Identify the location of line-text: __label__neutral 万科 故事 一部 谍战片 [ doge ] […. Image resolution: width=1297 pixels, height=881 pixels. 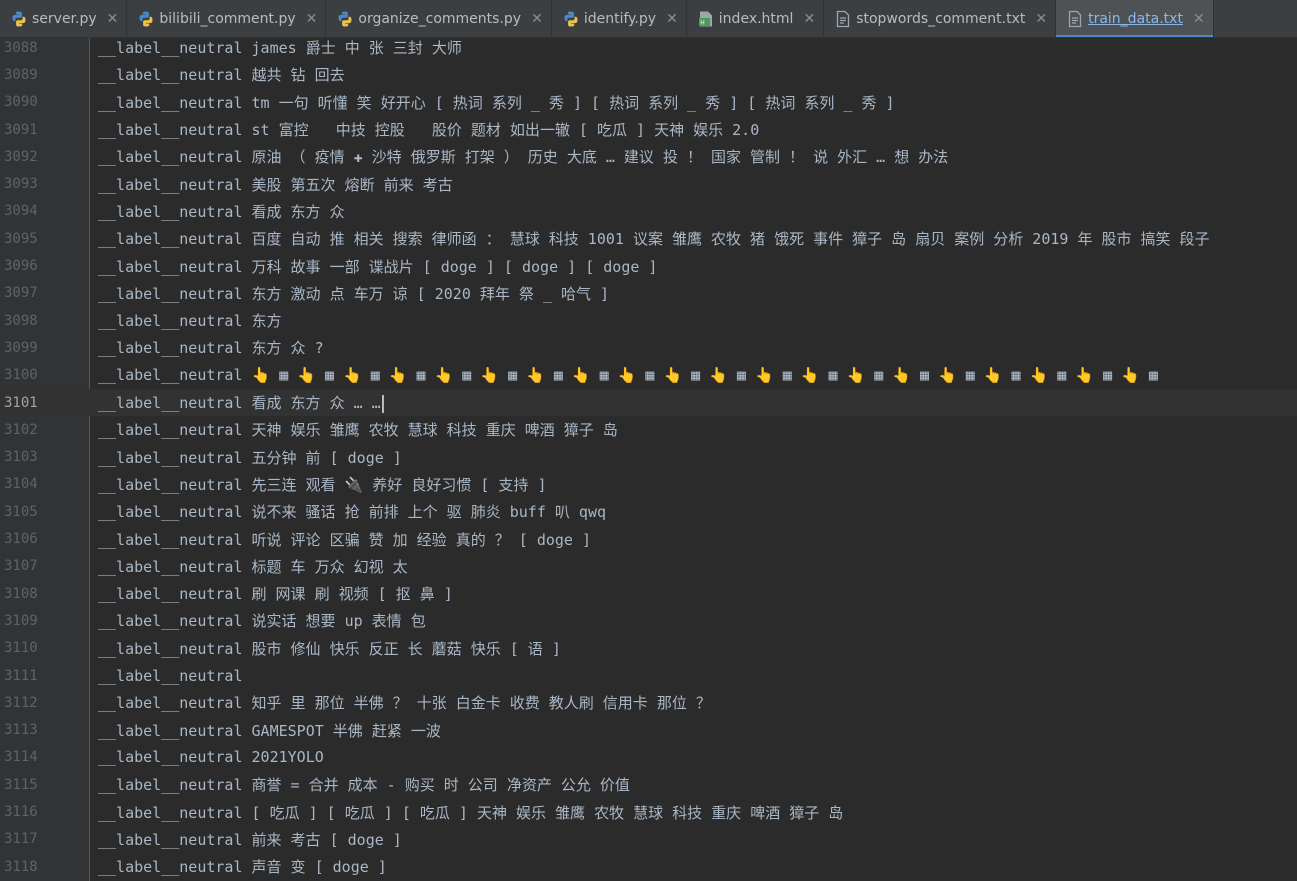
(693, 266).